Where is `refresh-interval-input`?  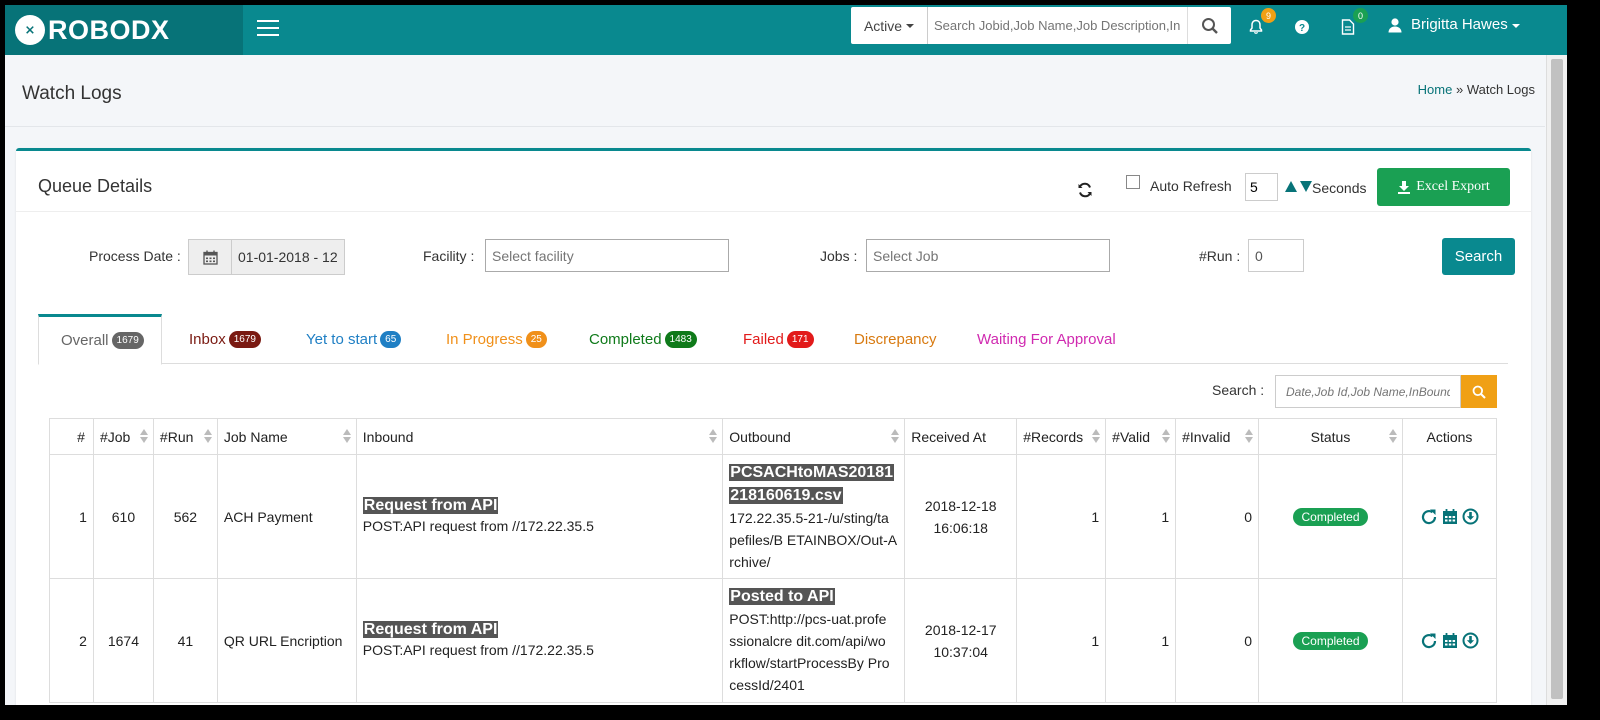 refresh-interval-input is located at coordinates (1261, 187).